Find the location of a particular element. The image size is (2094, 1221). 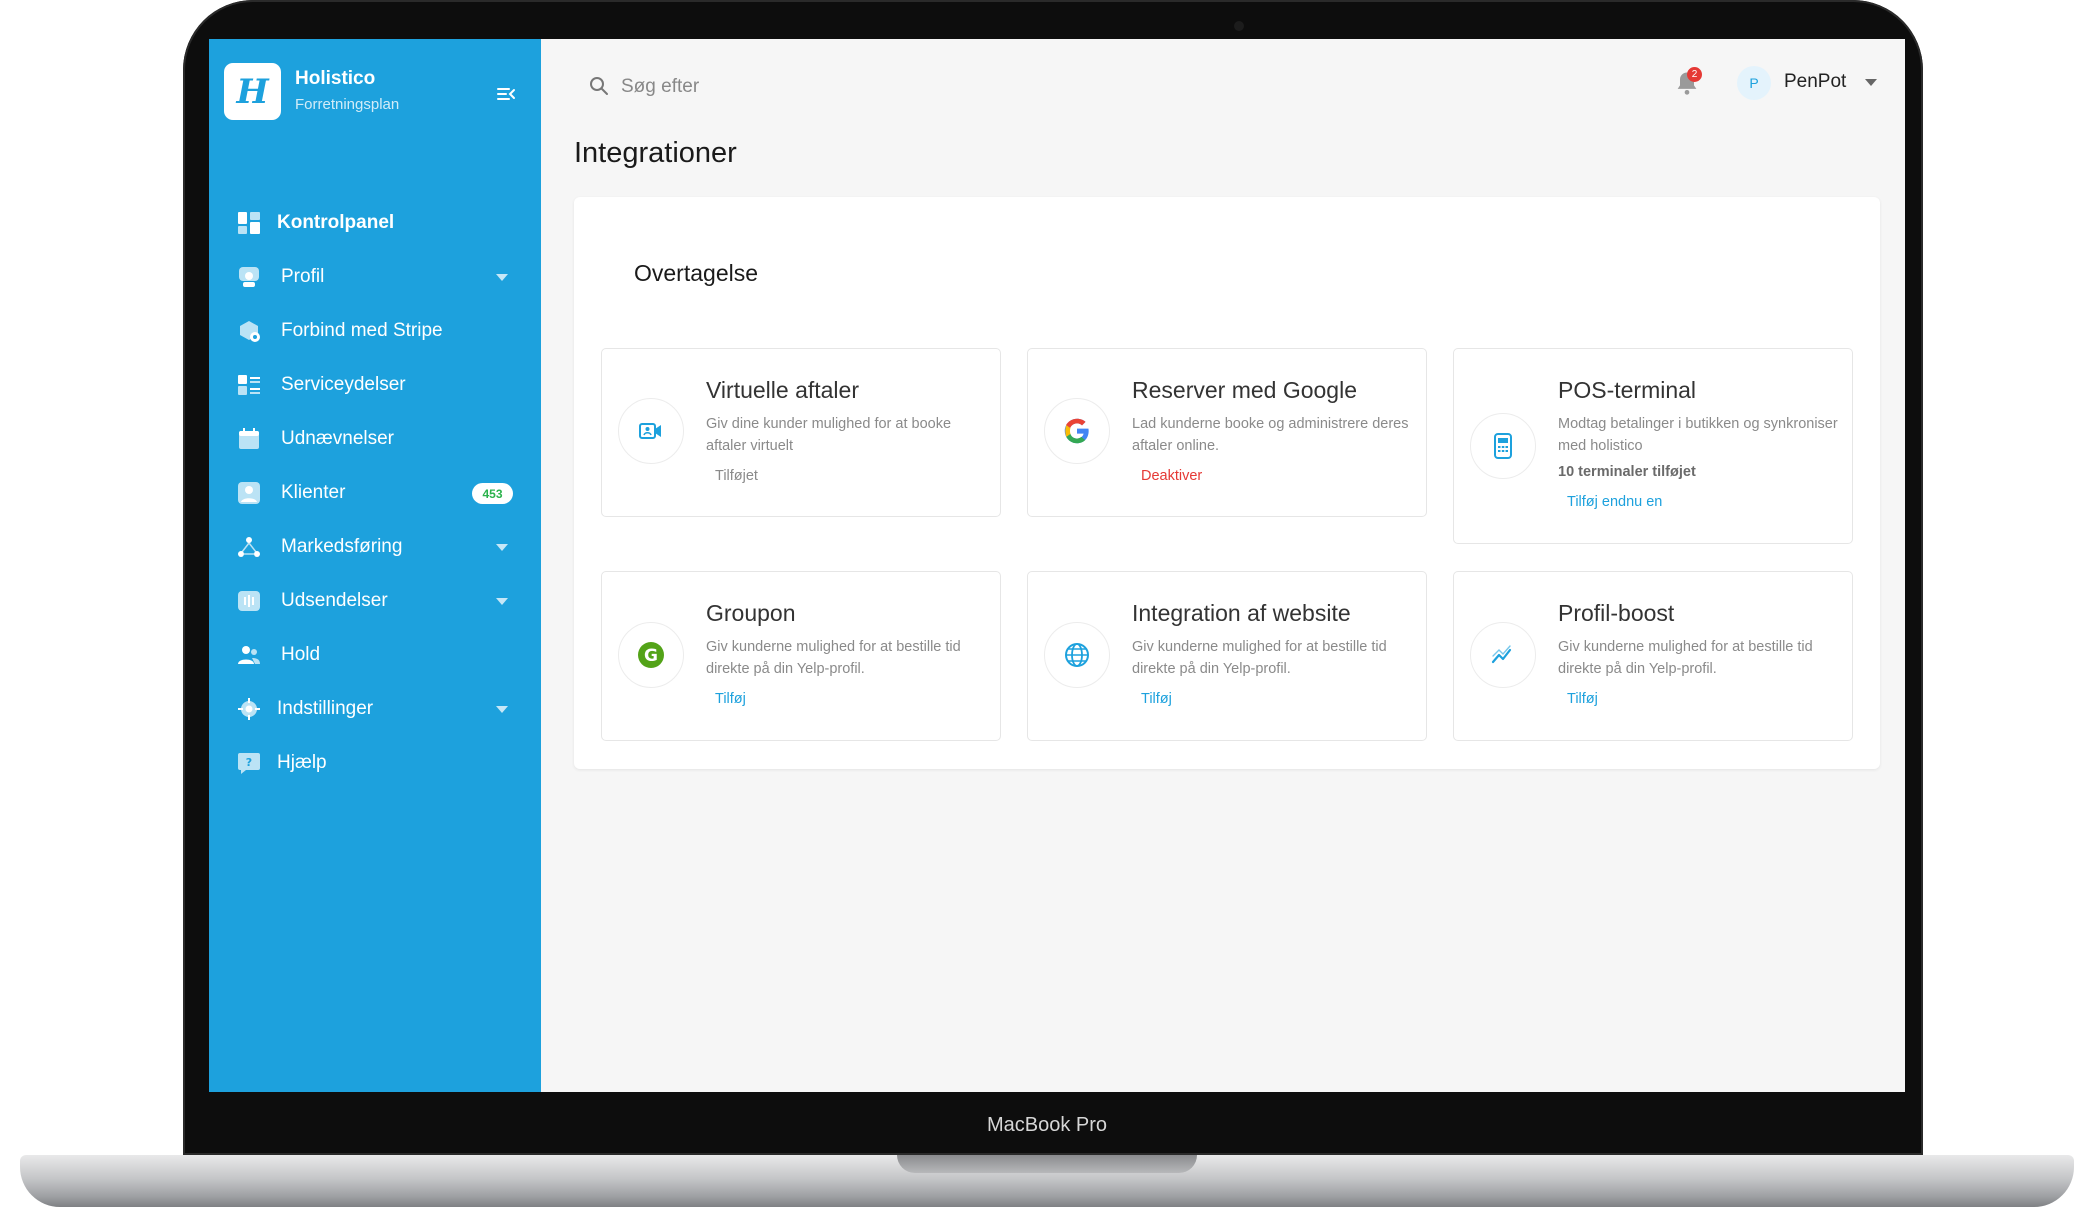

client-icon is located at coordinates (249, 493).